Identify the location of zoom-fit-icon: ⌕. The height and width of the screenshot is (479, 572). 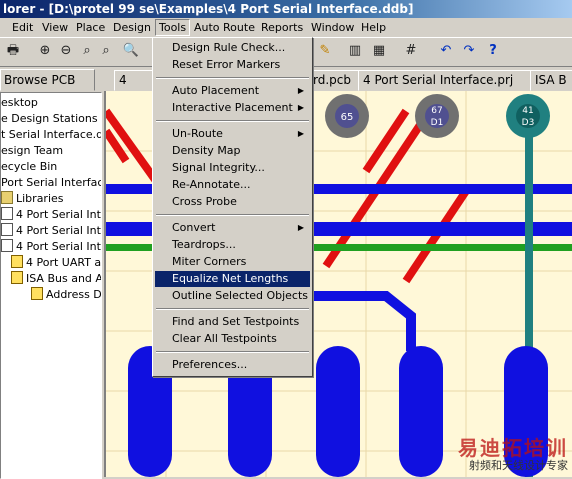
(87, 51).